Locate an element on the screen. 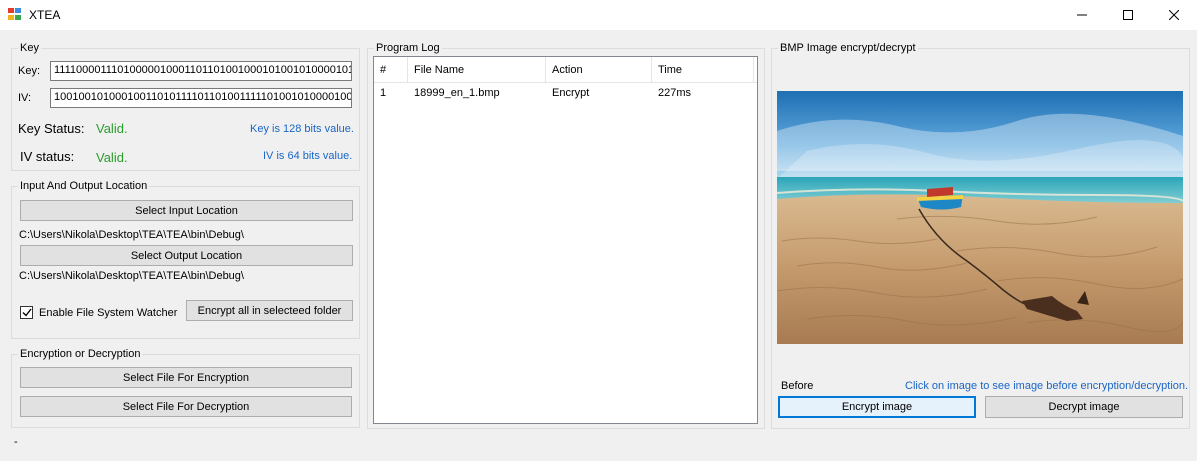 Image resolution: width=1197 pixels, height=461 pixels. minimize-icon is located at coordinates (1082, 15).